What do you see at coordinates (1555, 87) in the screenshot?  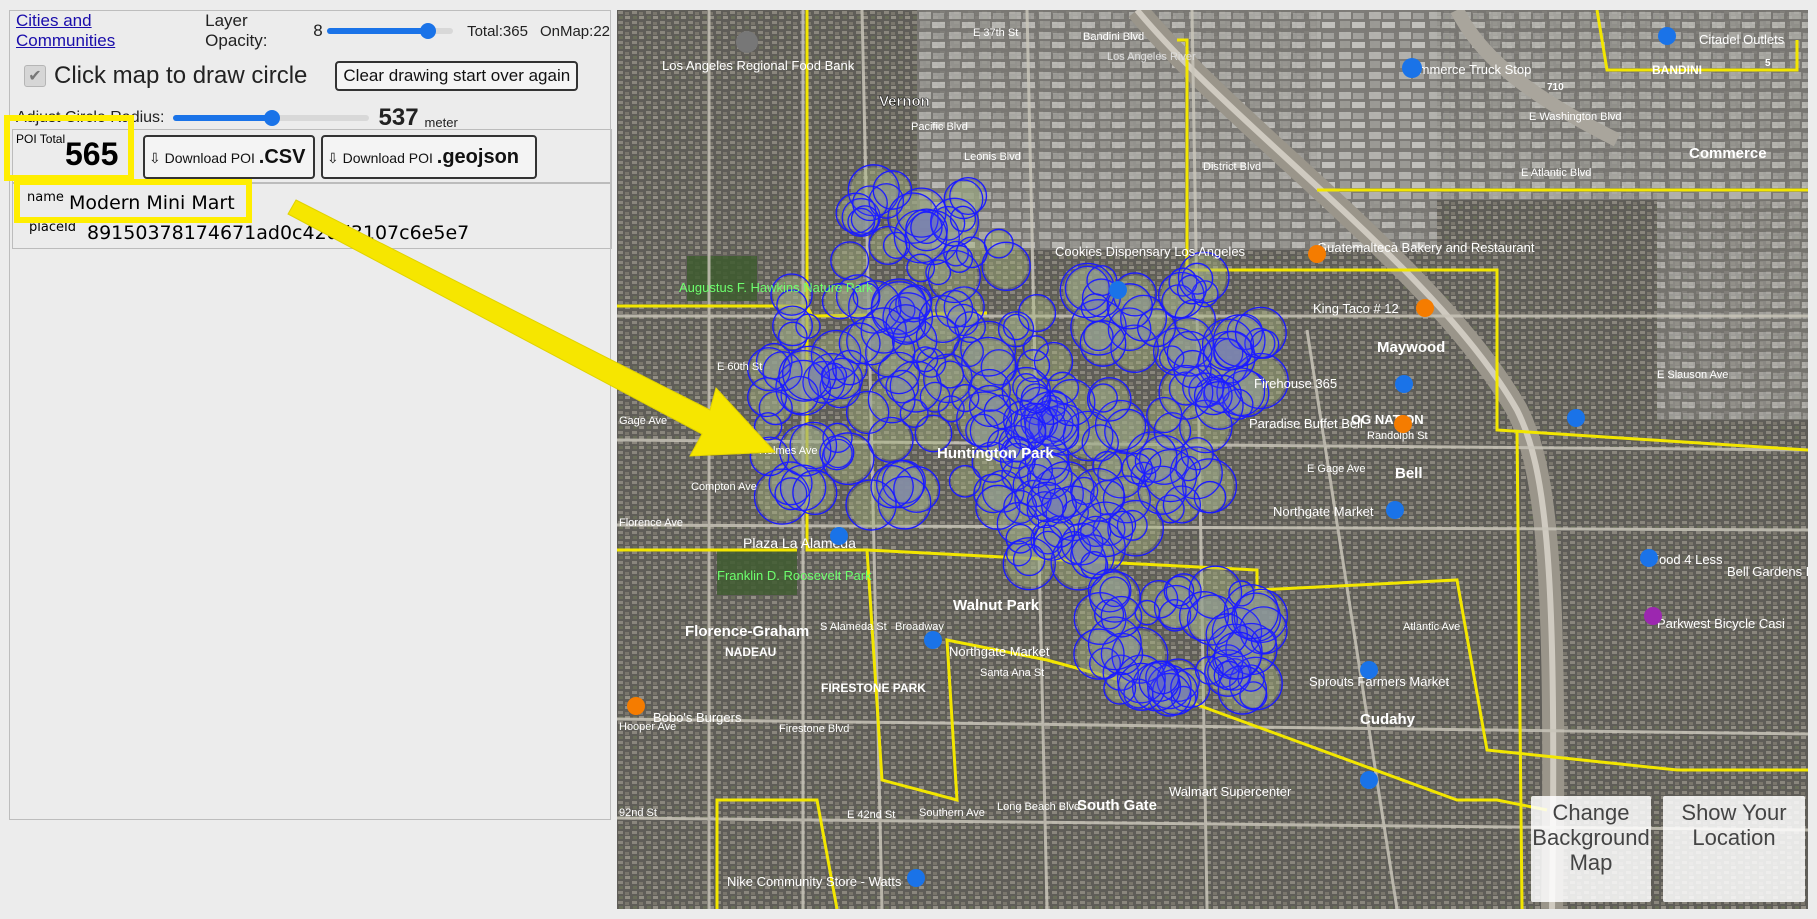 I see `label-i710: 710` at bounding box center [1555, 87].